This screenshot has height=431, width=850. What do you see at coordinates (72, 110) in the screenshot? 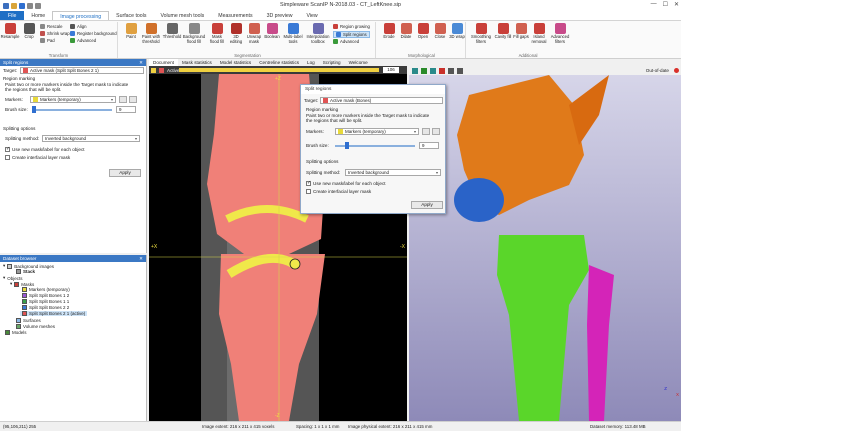
I see `brush-size-slider` at bounding box center [72, 110].